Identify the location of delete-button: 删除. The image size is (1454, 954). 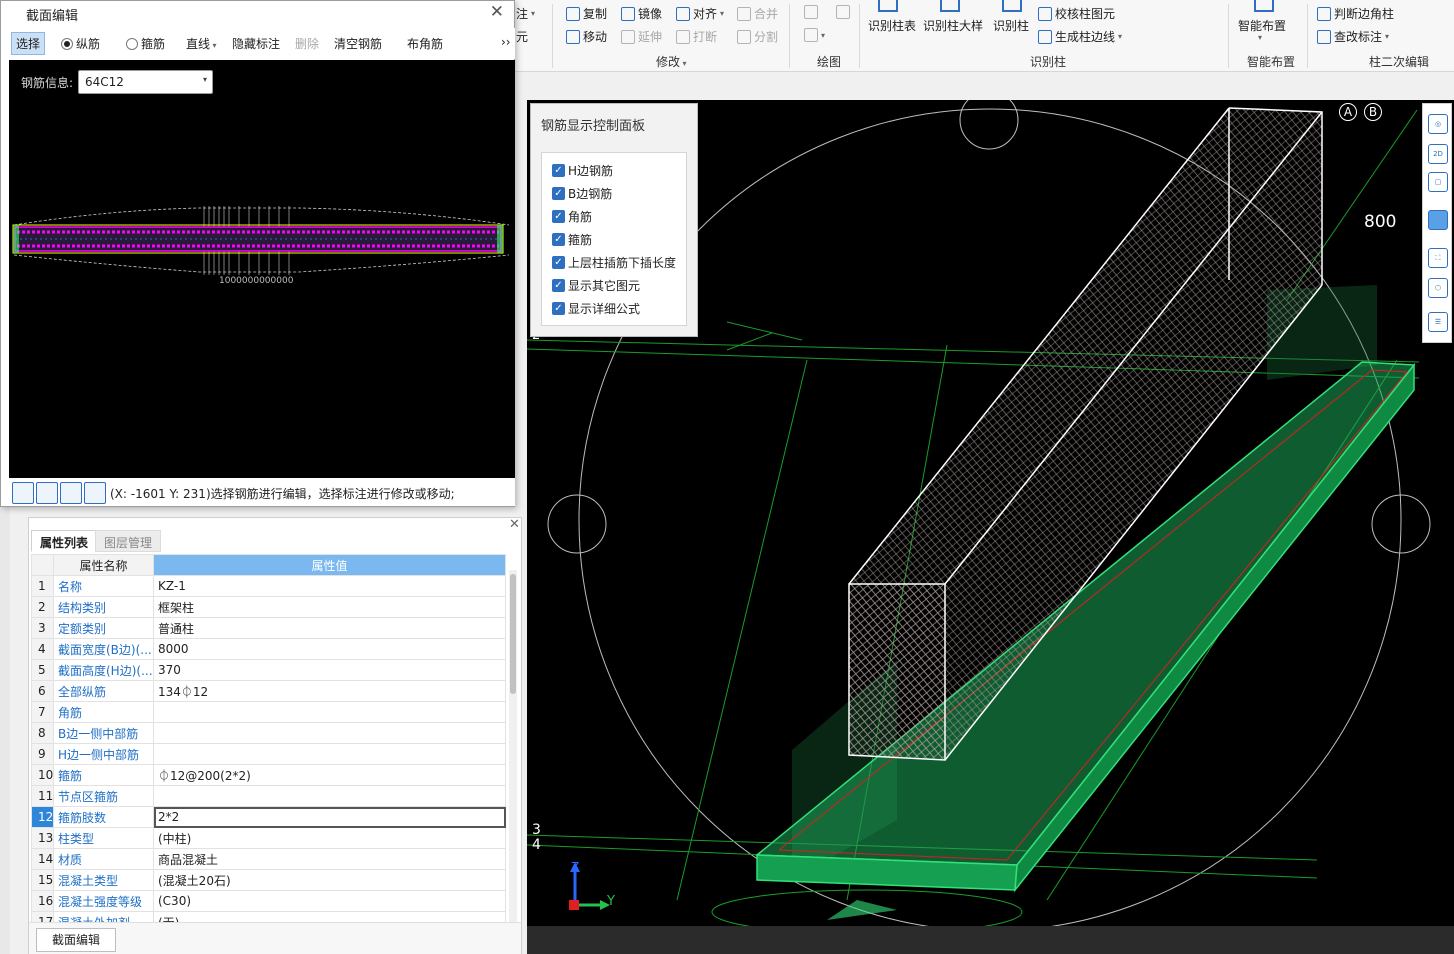
(307, 43).